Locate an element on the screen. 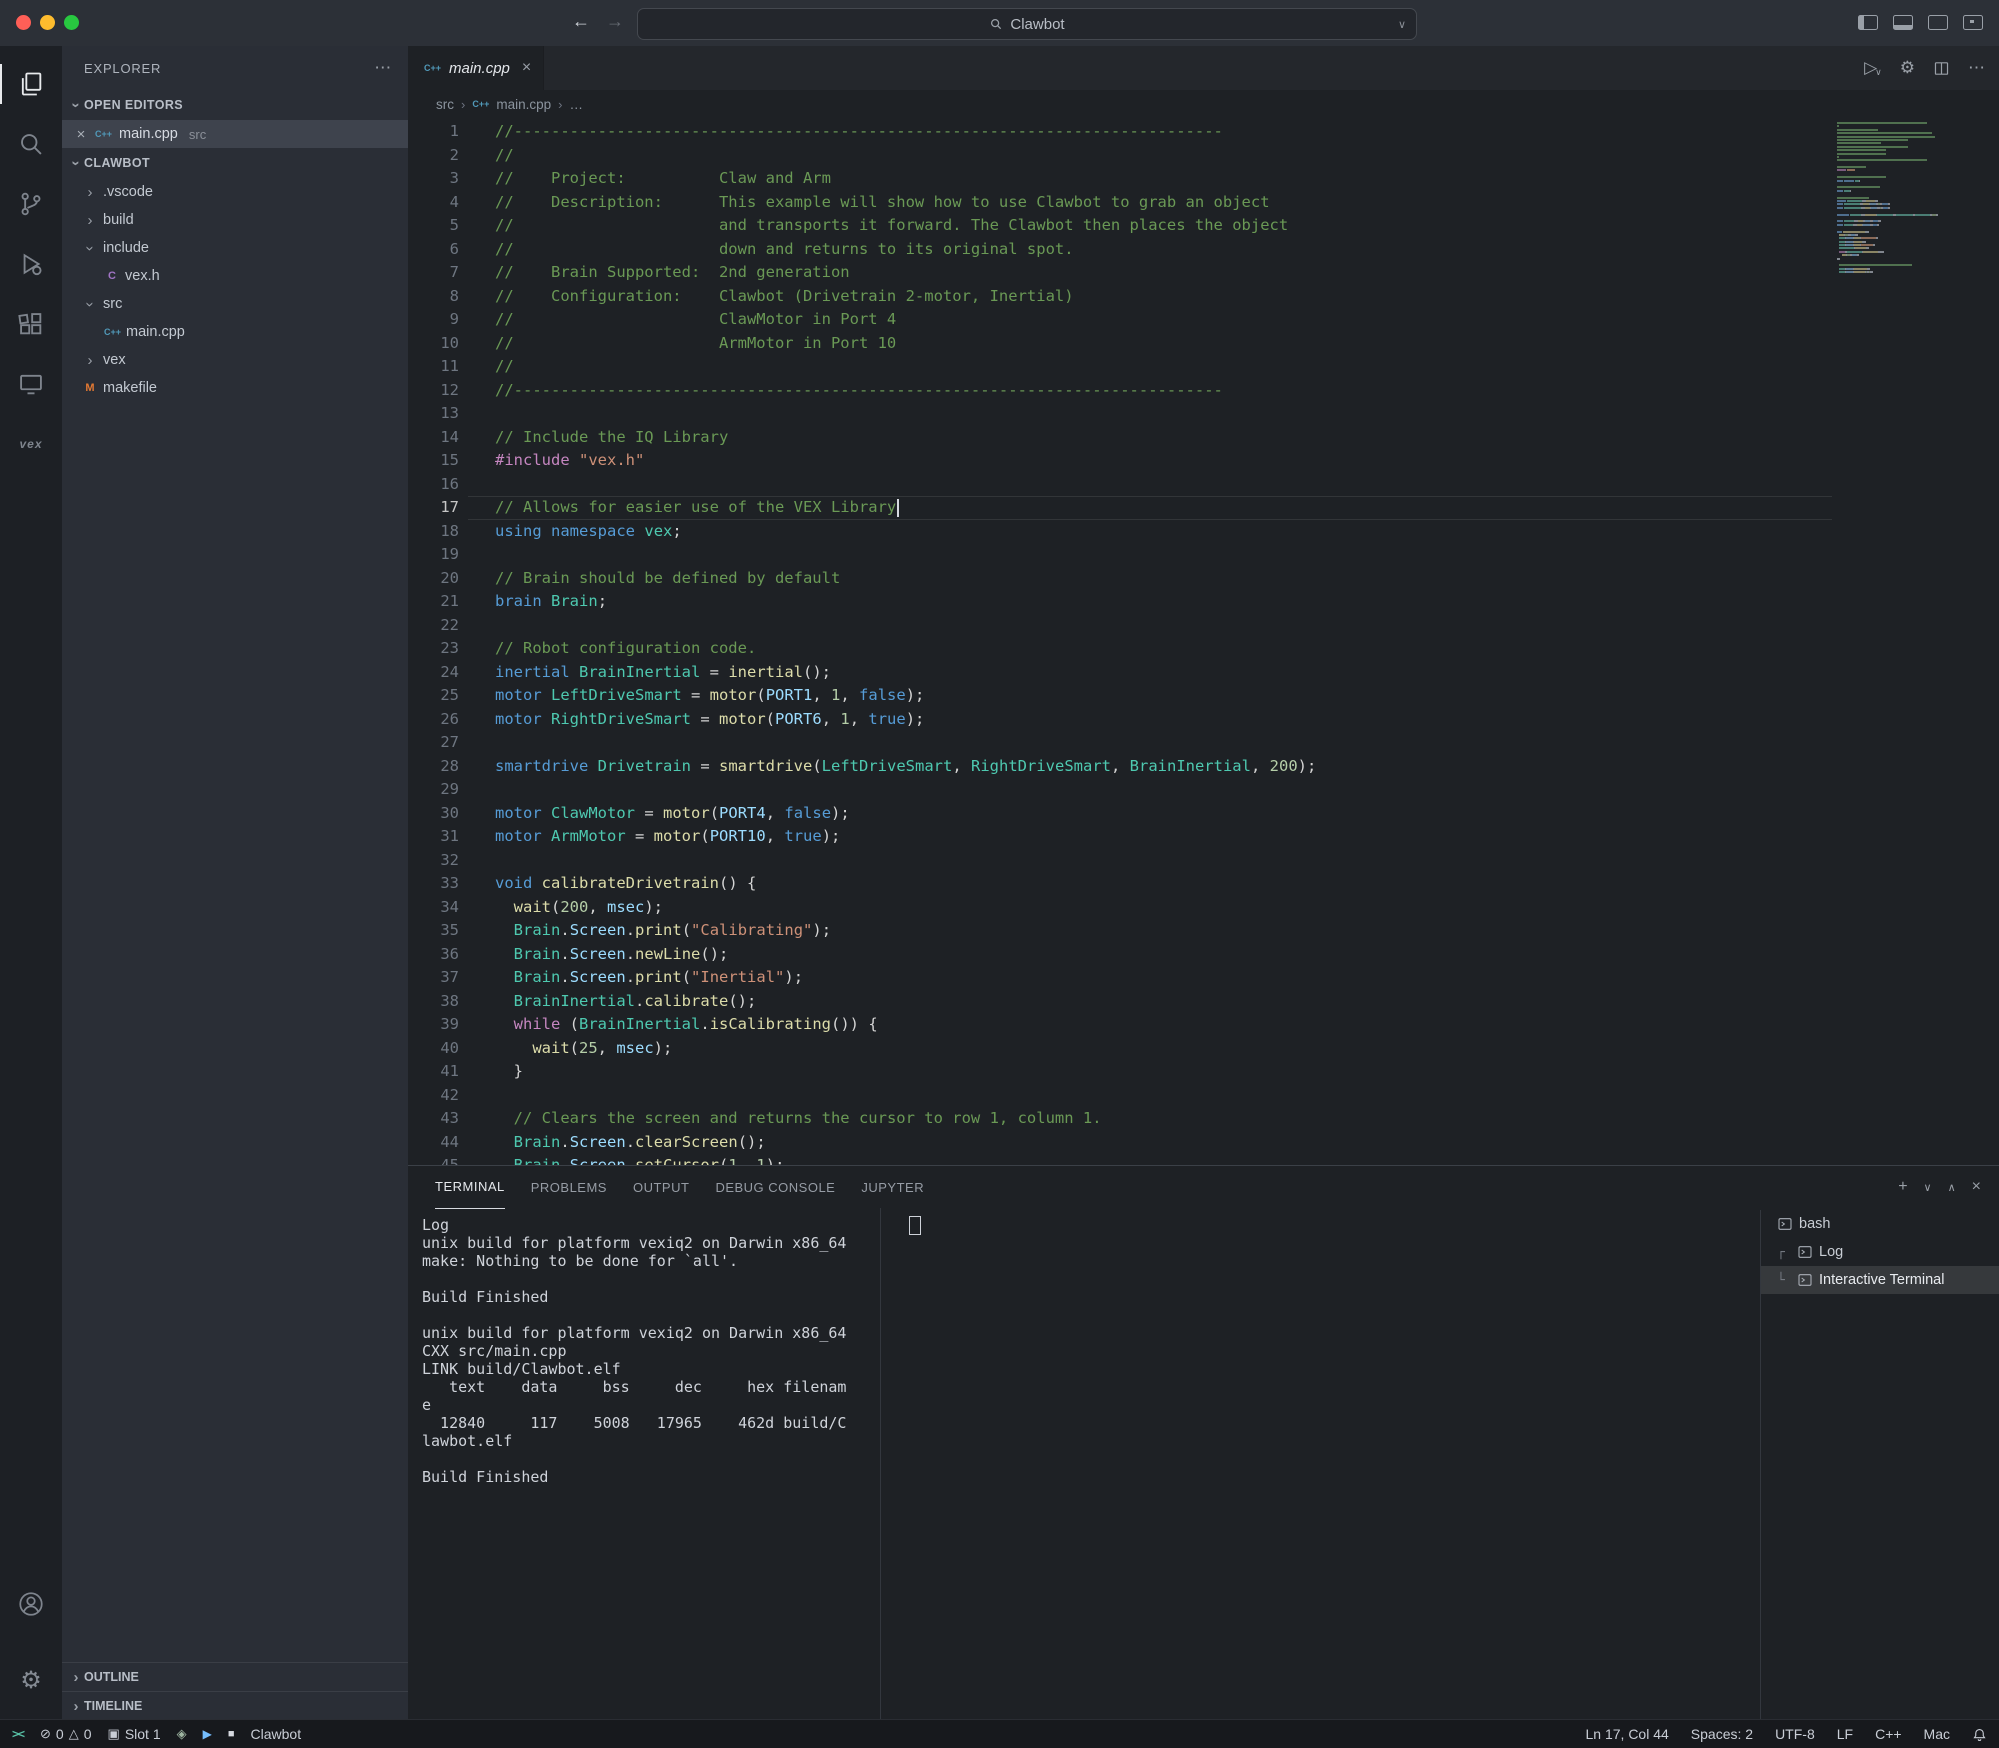 This screenshot has width=1999, height=1748. remote-indicator: >< is located at coordinates (18, 1734).